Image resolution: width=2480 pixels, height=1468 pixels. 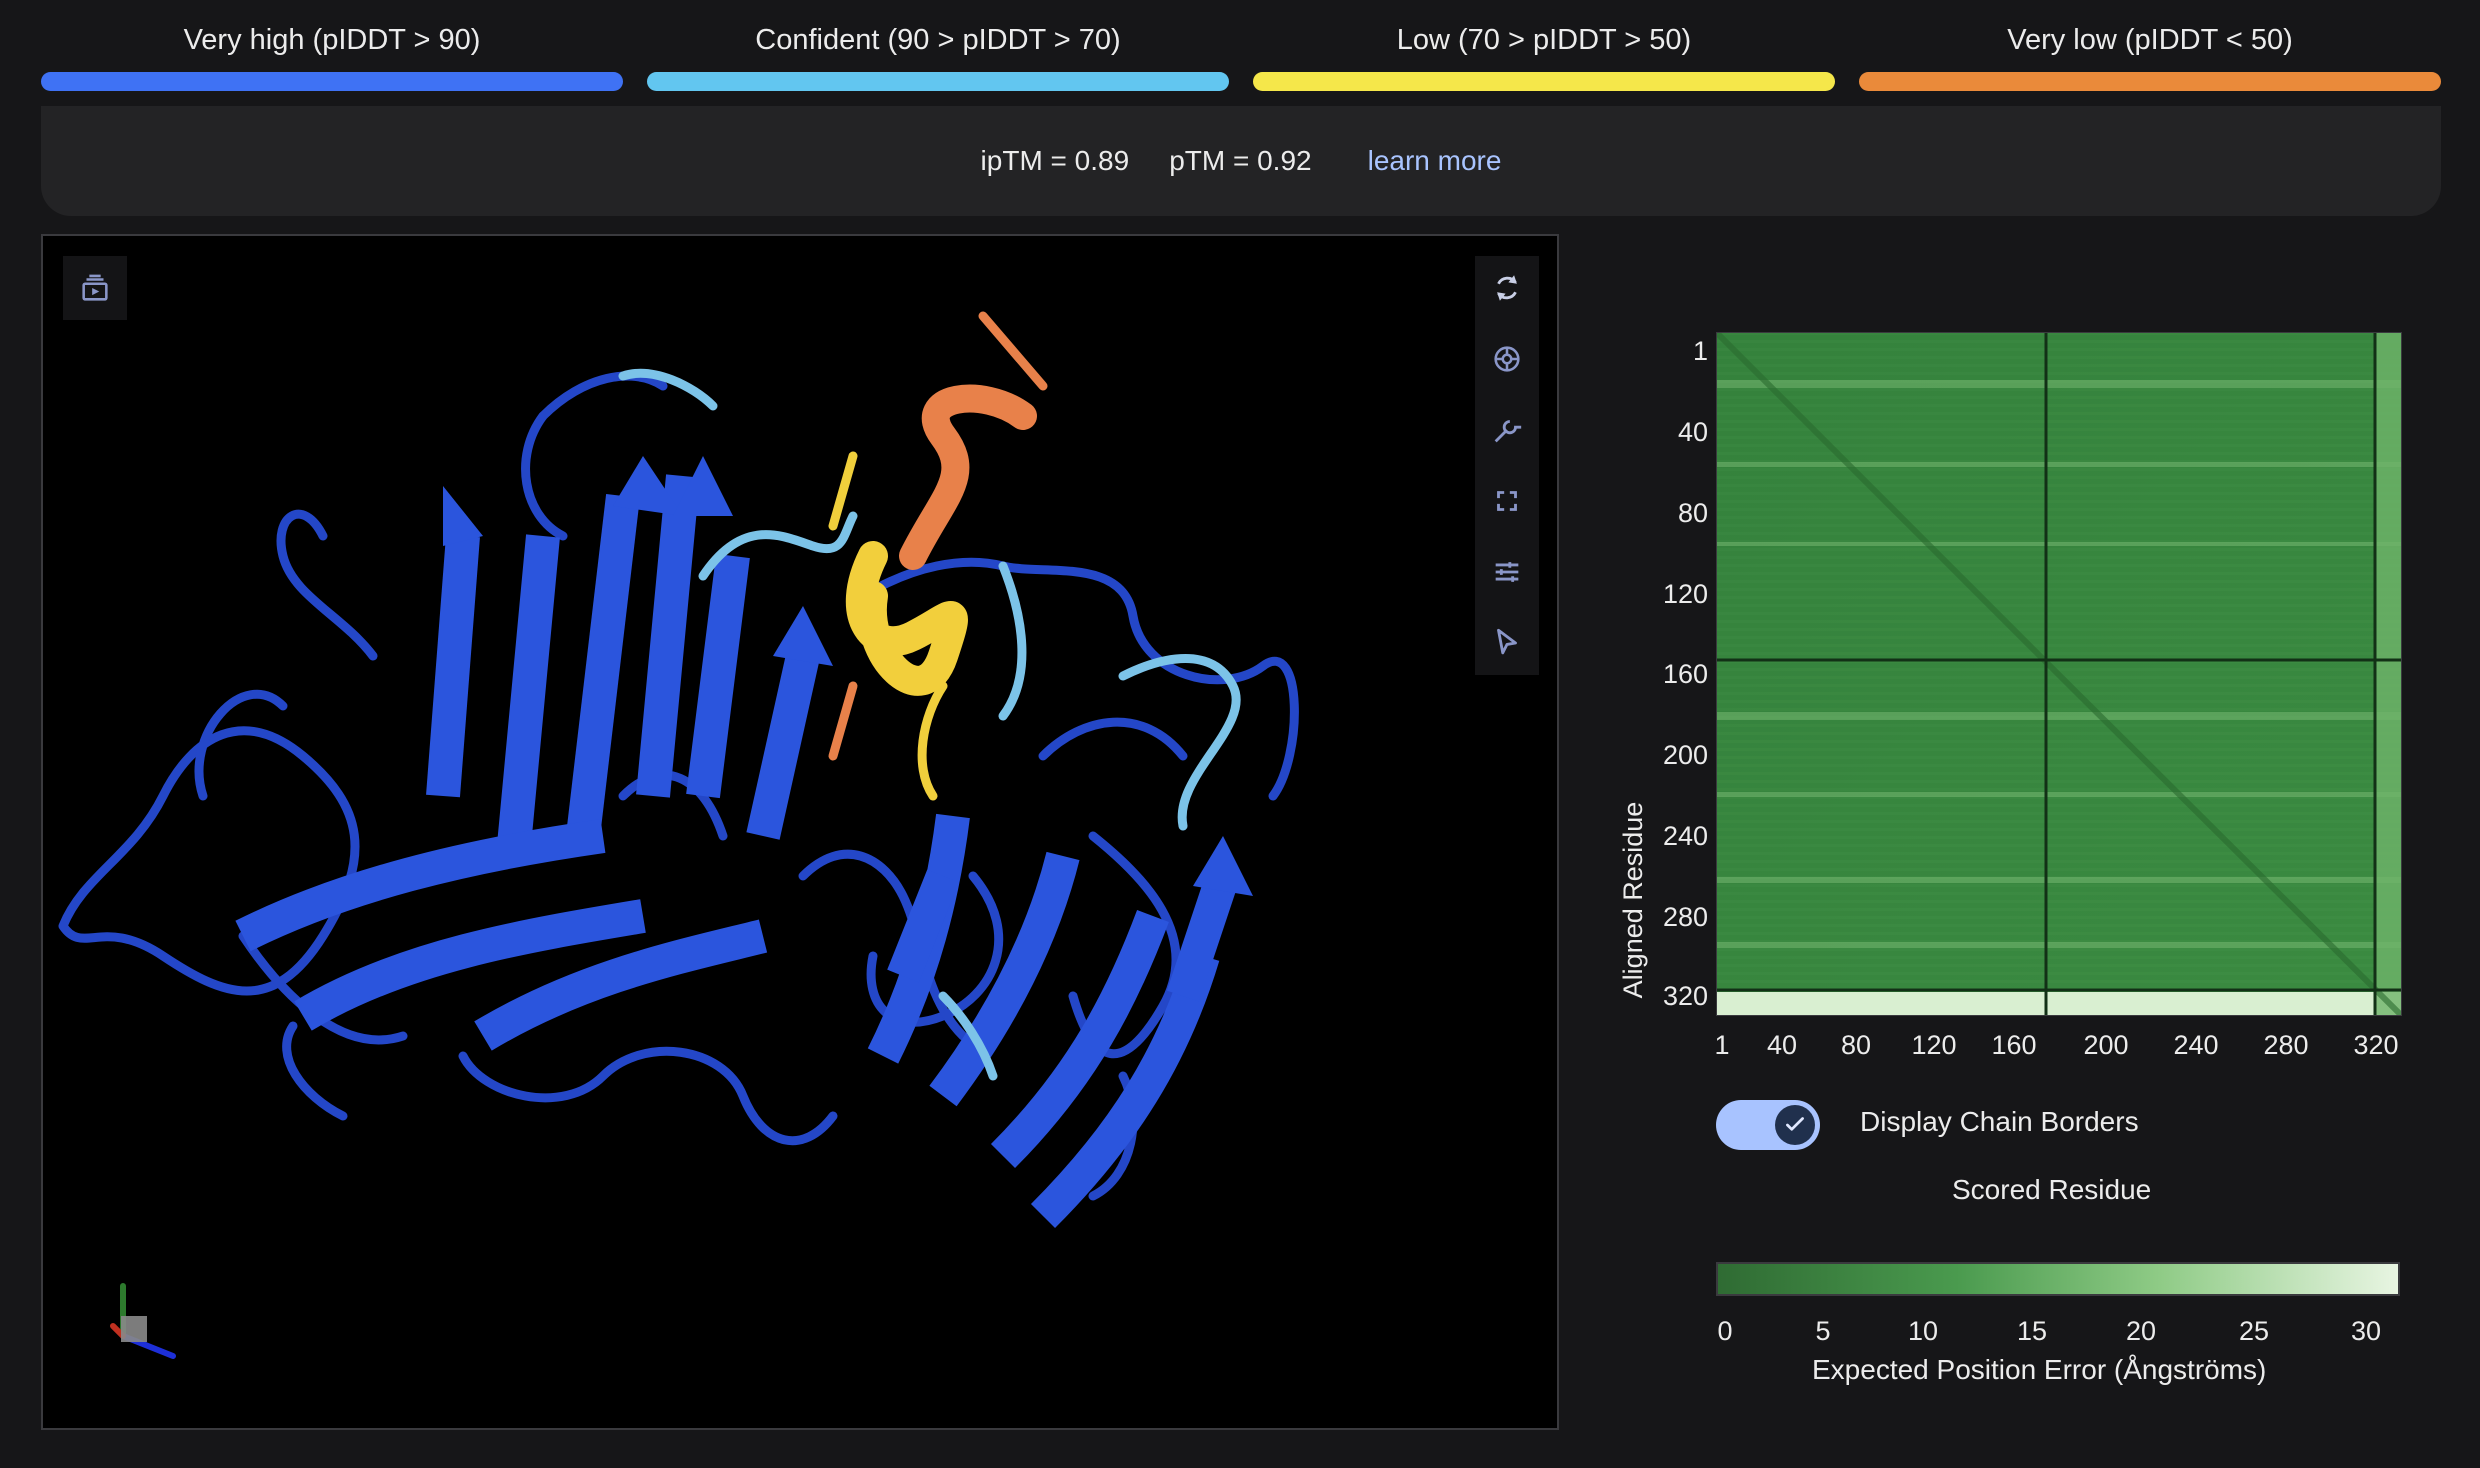 What do you see at coordinates (1435, 161) in the screenshot?
I see `learn-more-link: learn more` at bounding box center [1435, 161].